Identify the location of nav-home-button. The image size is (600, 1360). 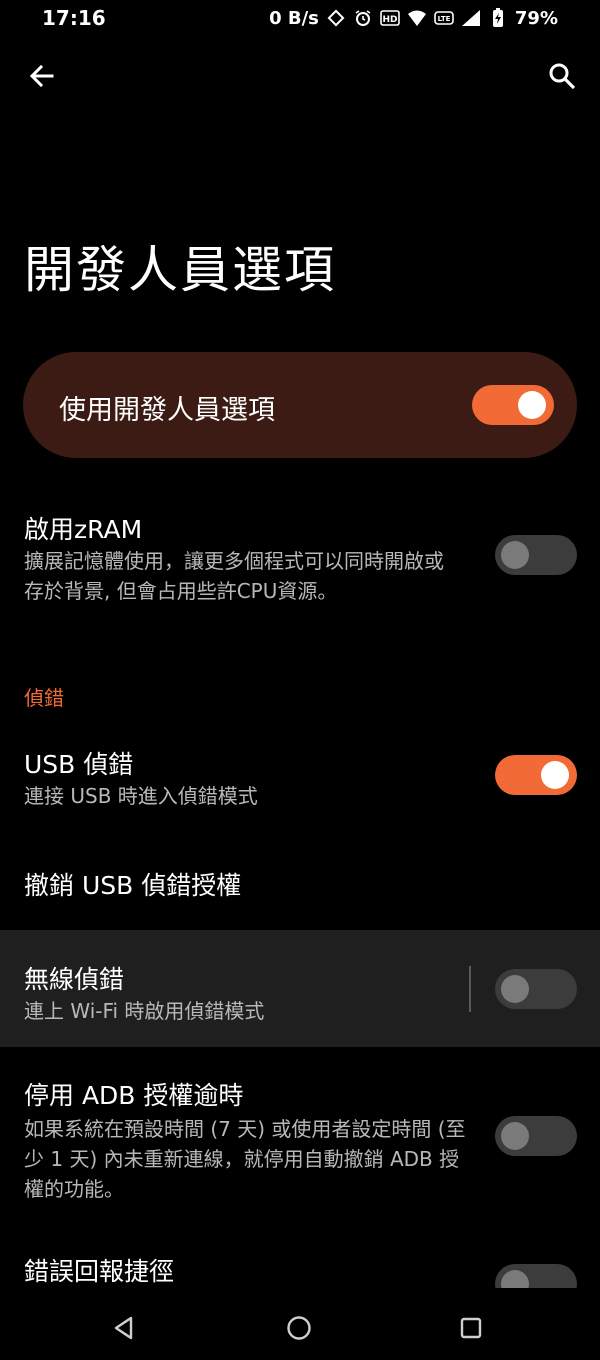
(299, 1328).